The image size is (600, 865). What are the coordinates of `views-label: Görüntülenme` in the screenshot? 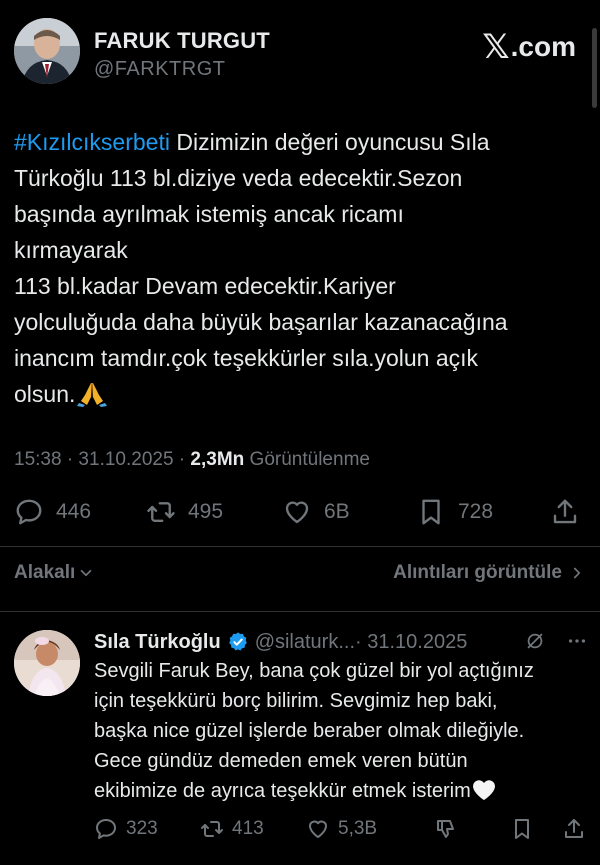 It's located at (307, 459).